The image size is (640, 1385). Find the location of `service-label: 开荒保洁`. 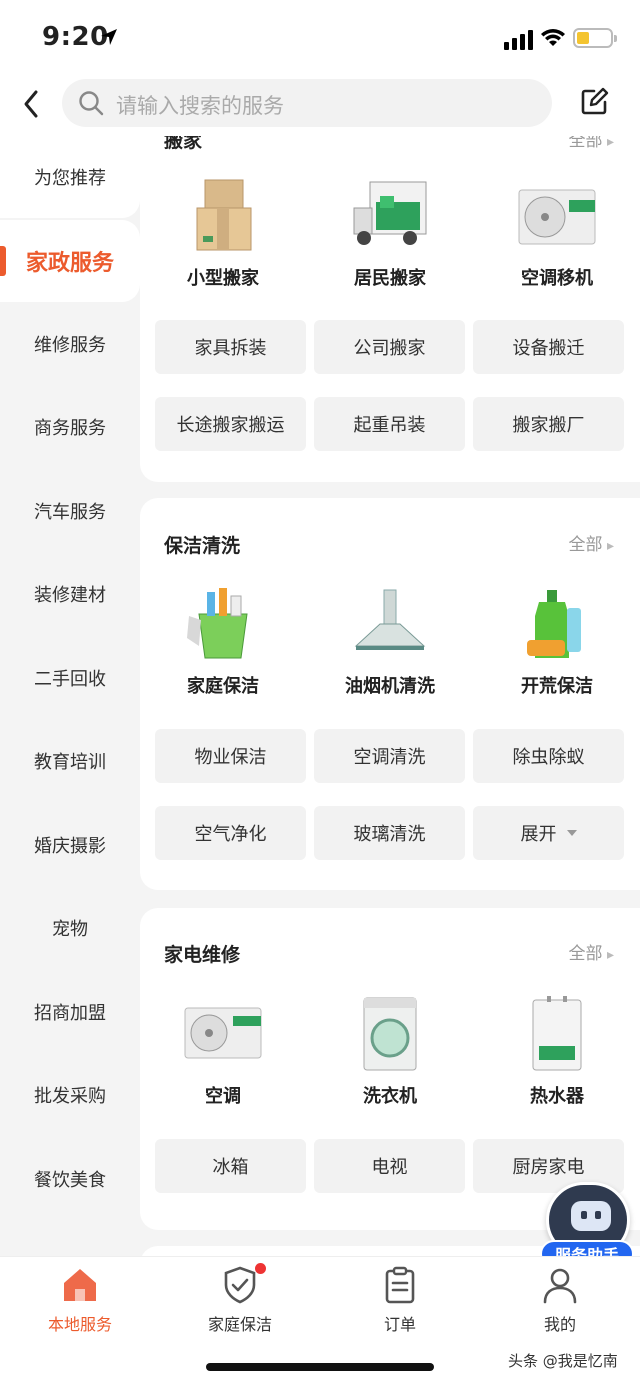

service-label: 开荒保洁 is located at coordinates (557, 686).